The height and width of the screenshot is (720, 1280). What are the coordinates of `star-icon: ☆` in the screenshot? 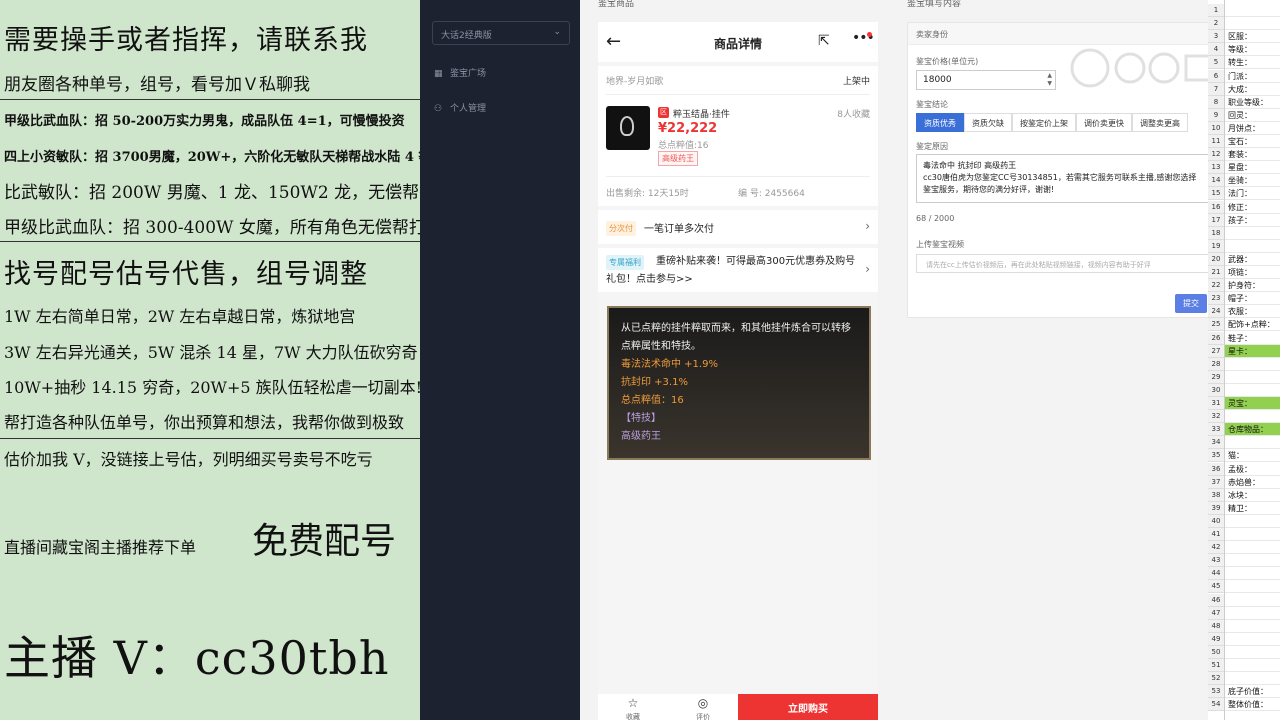 It's located at (633, 703).